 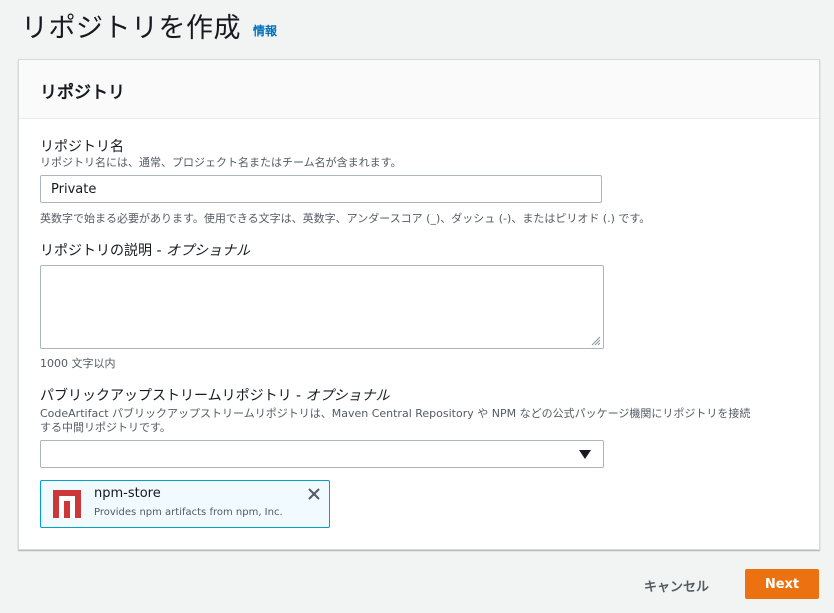 What do you see at coordinates (131, 28) in the screenshot?
I see `page-title: リポジトリを作成` at bounding box center [131, 28].